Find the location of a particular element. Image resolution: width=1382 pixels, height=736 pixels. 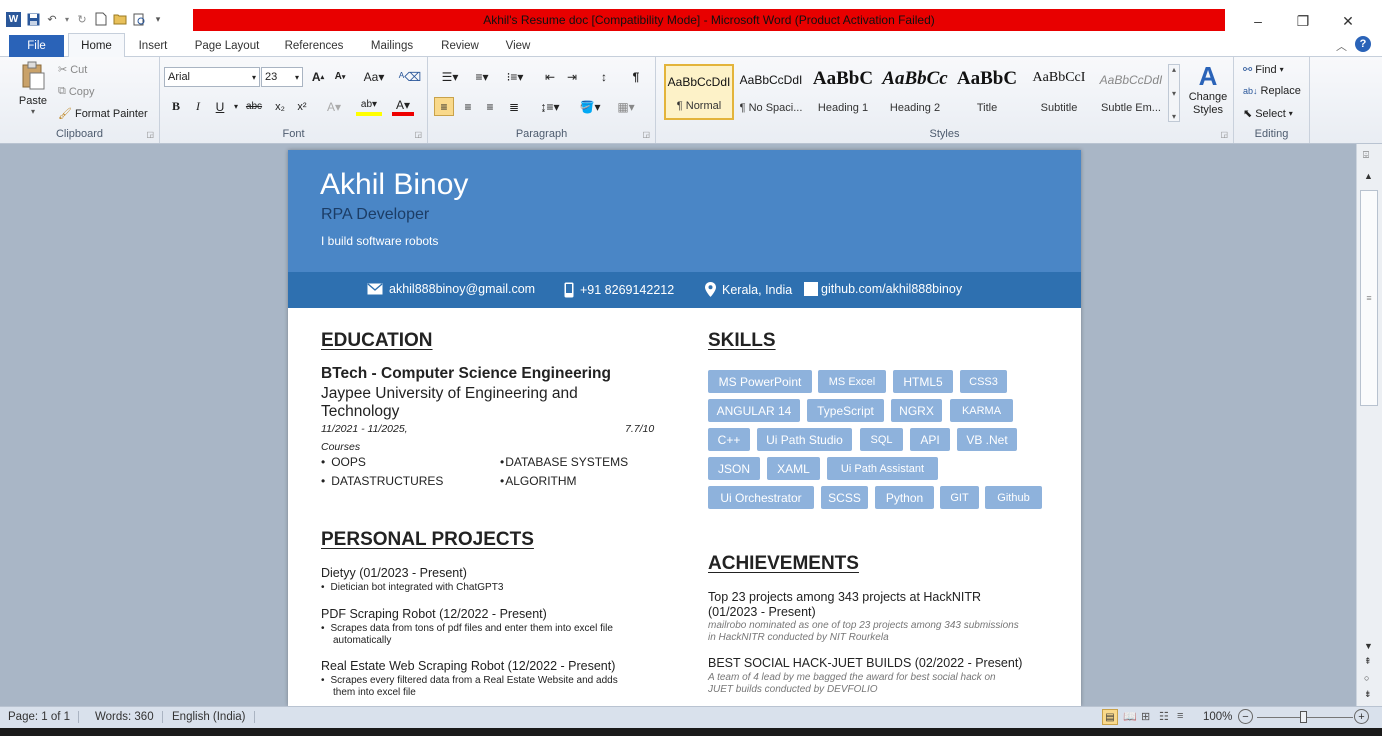

zoom-out-icon: − is located at coordinates (1245, 716).